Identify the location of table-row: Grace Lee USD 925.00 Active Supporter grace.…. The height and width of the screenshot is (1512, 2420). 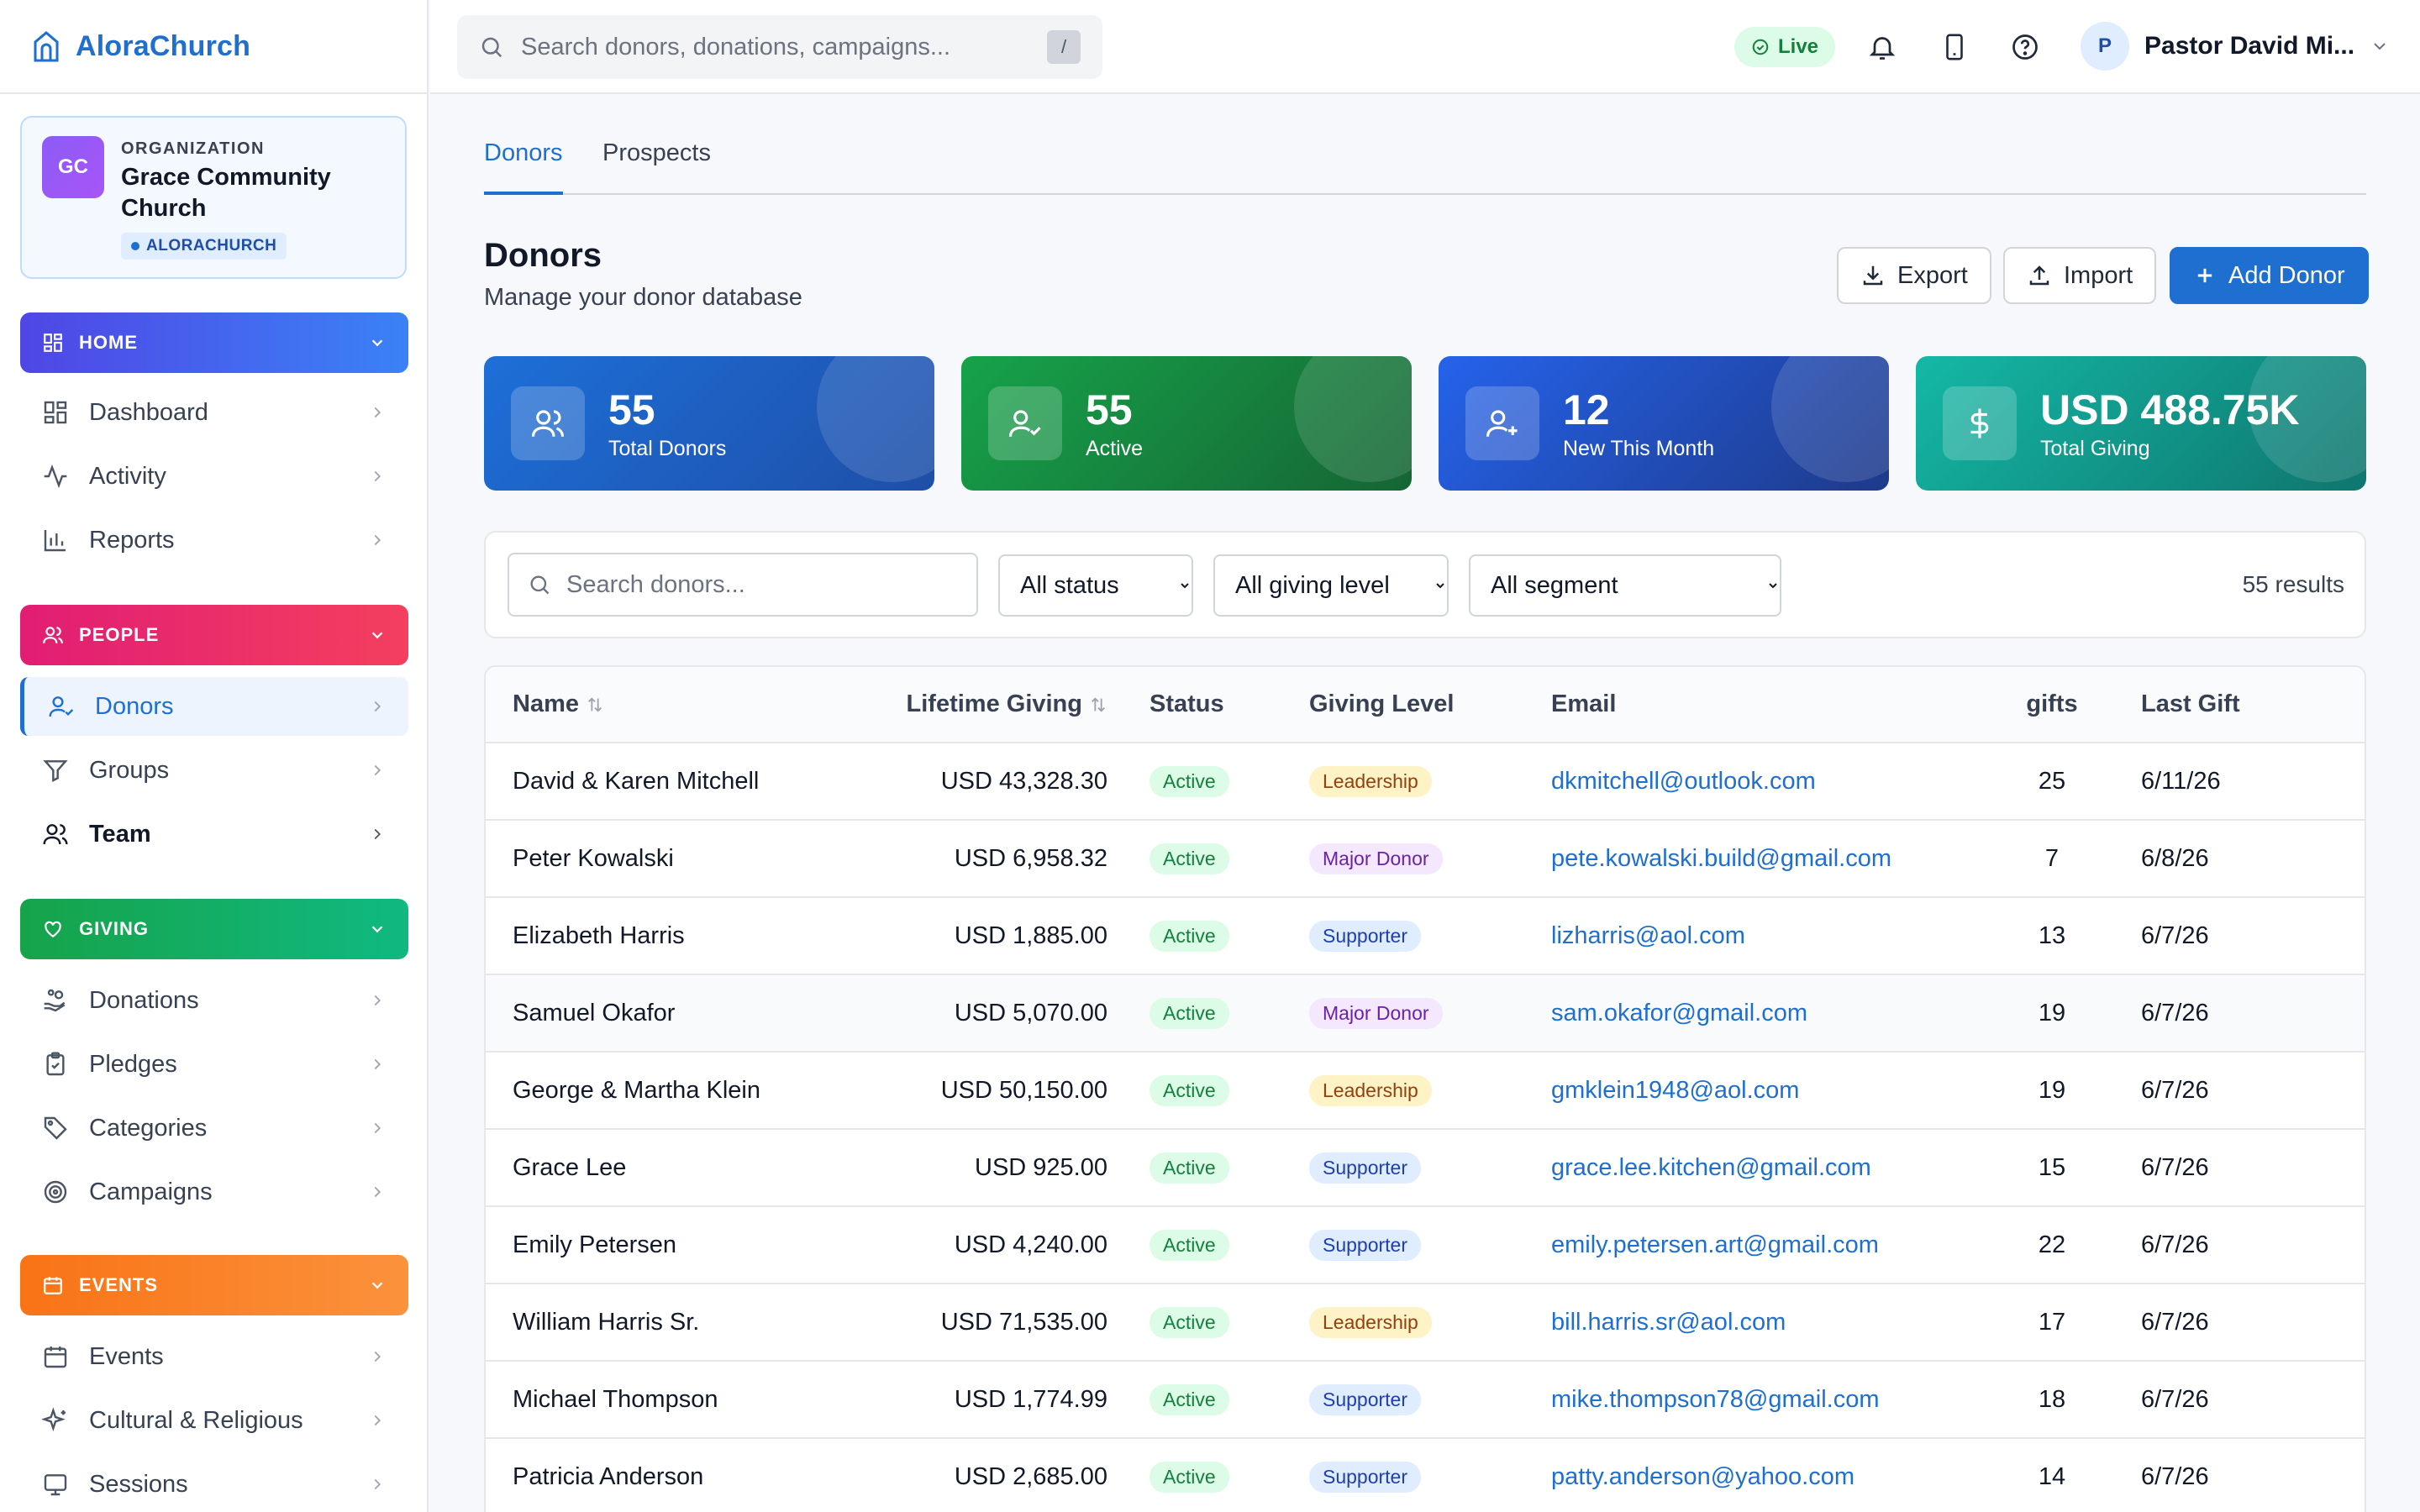
(1425, 1168).